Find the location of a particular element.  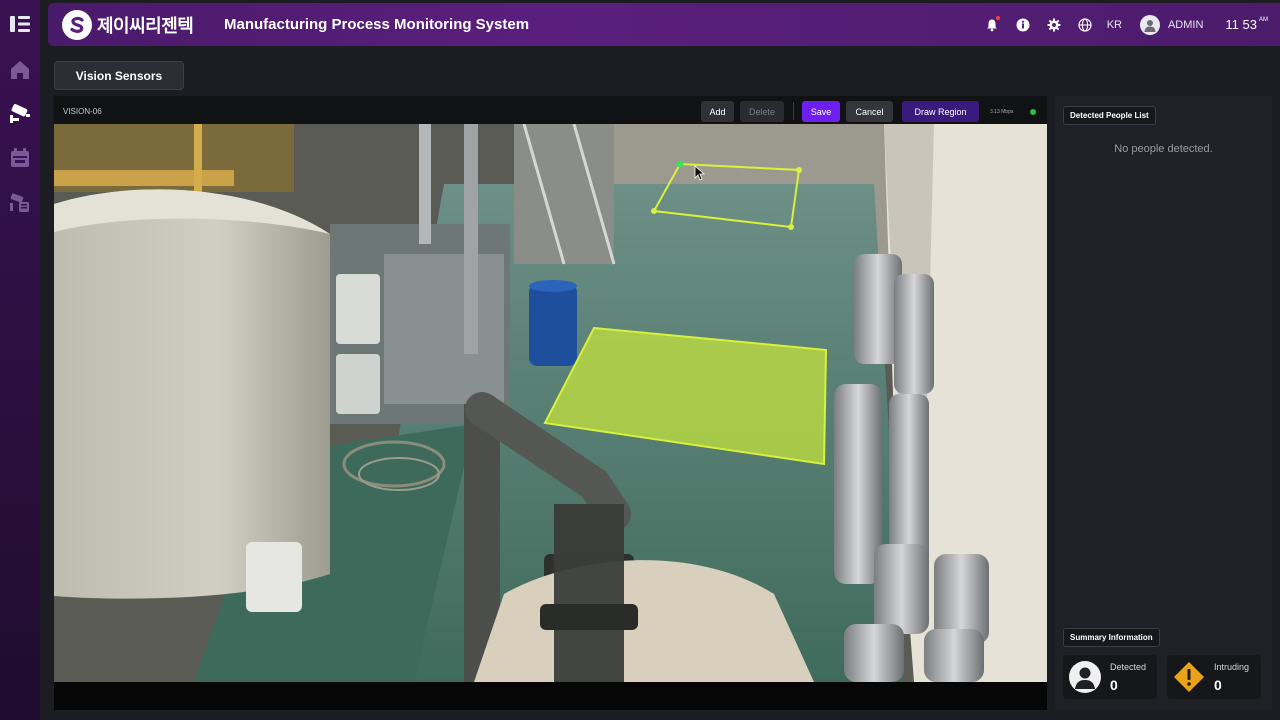

person-icon is located at coordinates (1085, 677).